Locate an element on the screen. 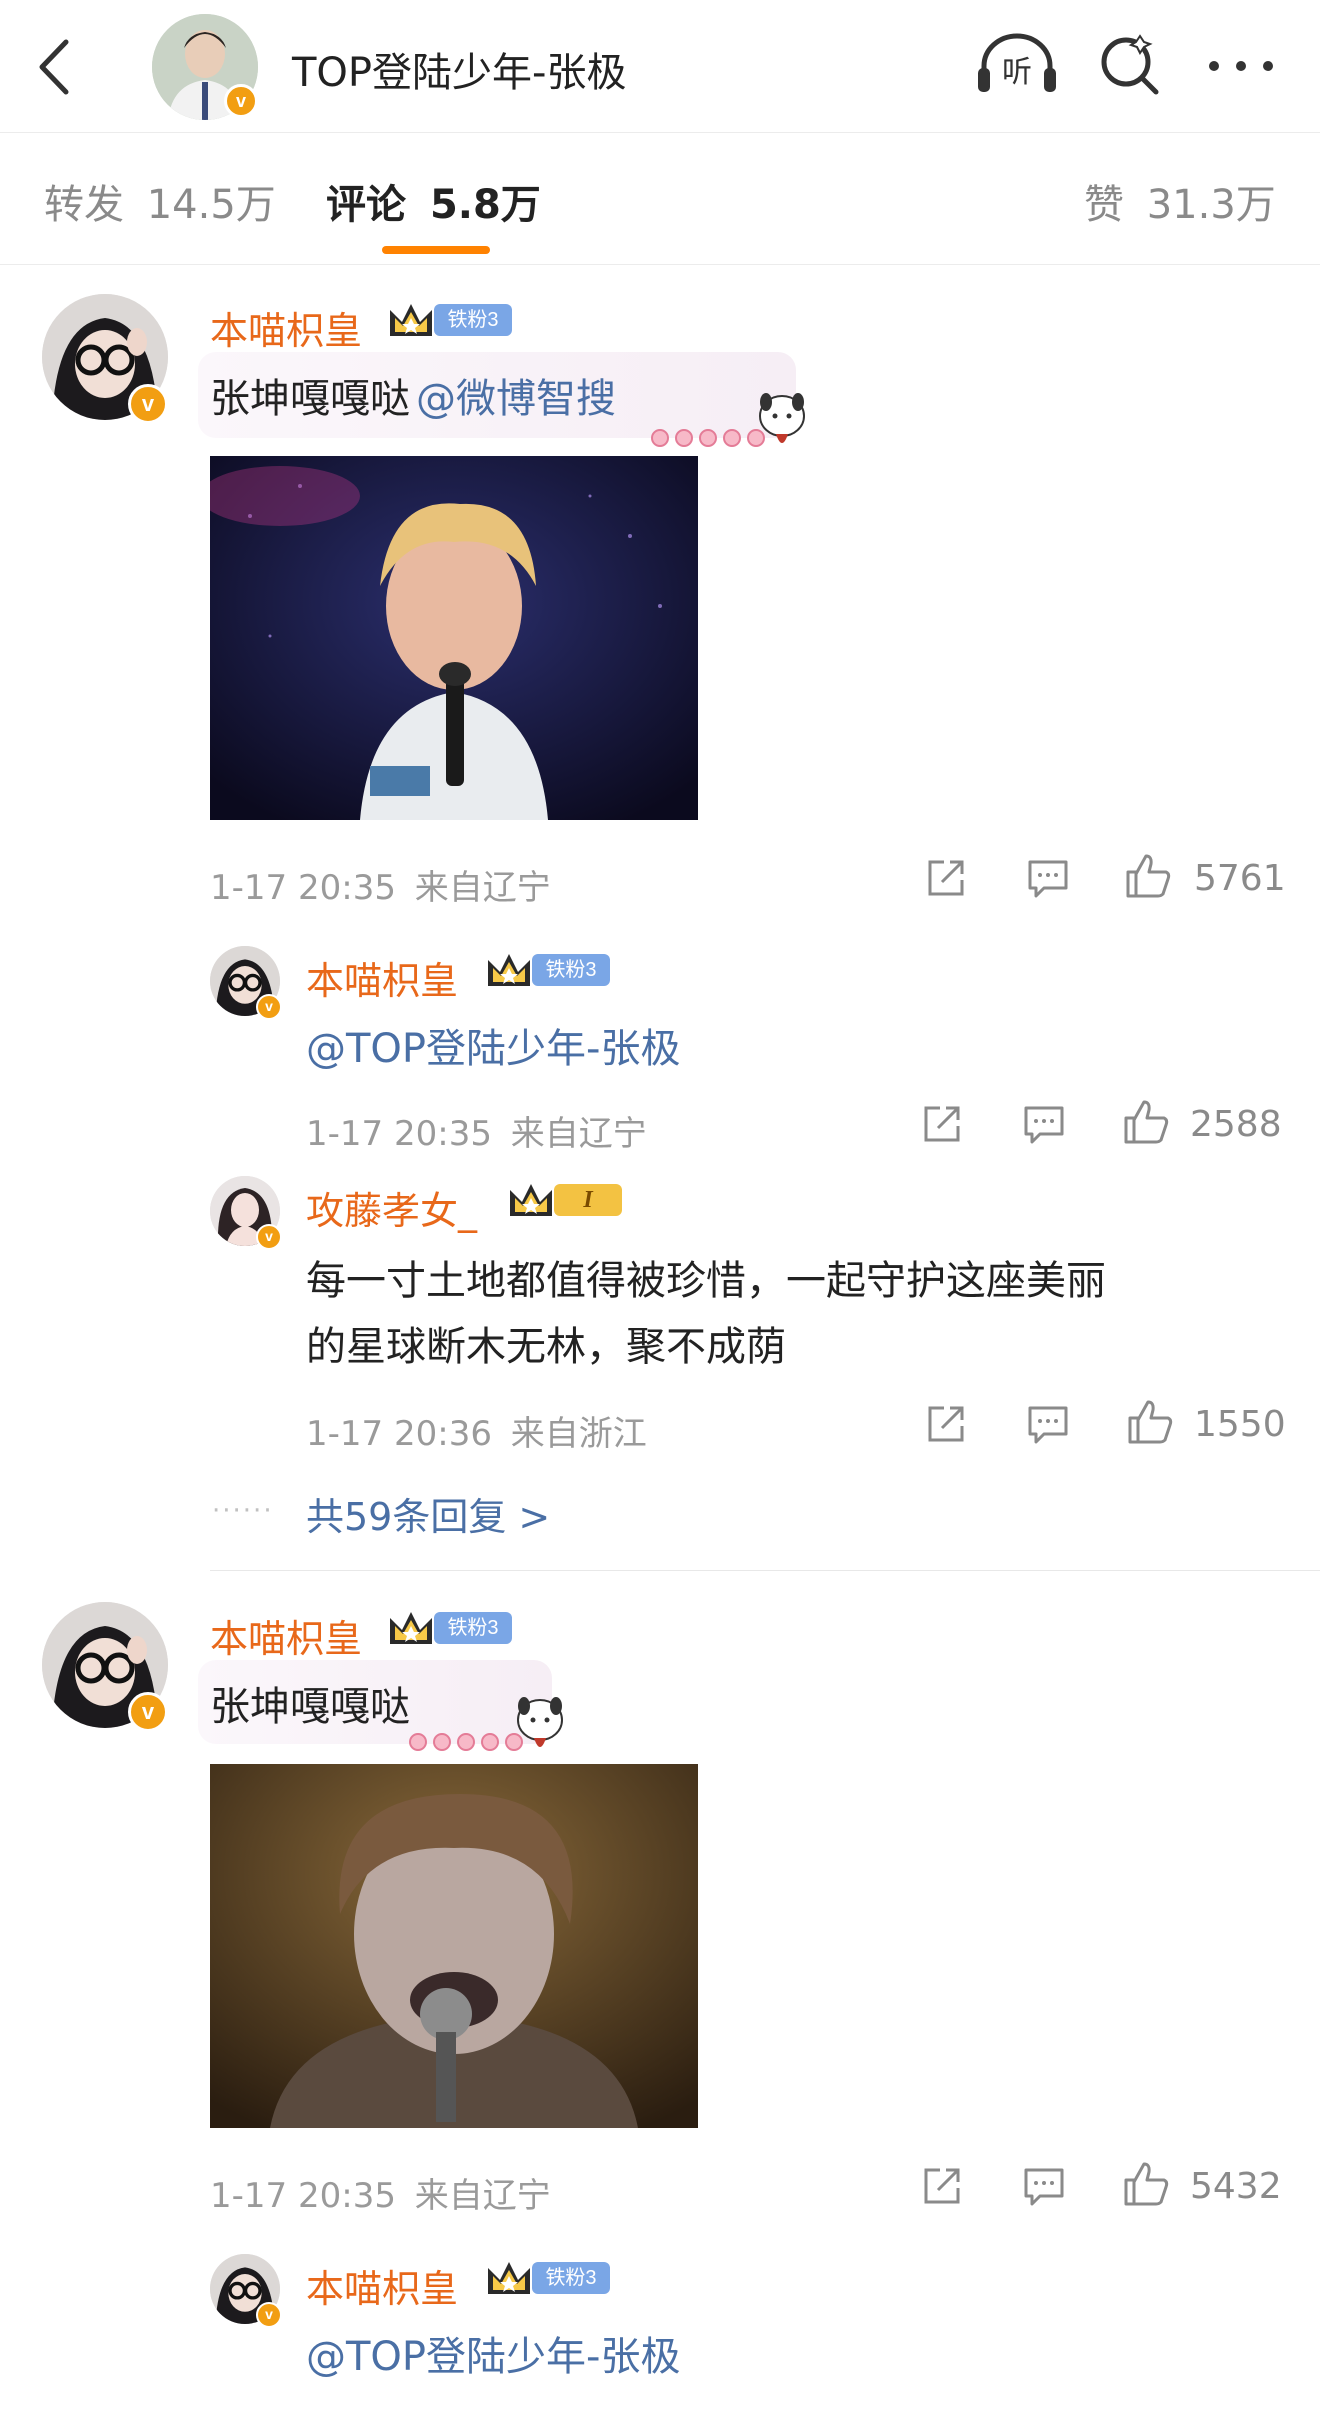 Image resolution: width=1320 pixels, height=2428 pixels. headphone-listen-icon: 听 is located at coordinates (1017, 65).